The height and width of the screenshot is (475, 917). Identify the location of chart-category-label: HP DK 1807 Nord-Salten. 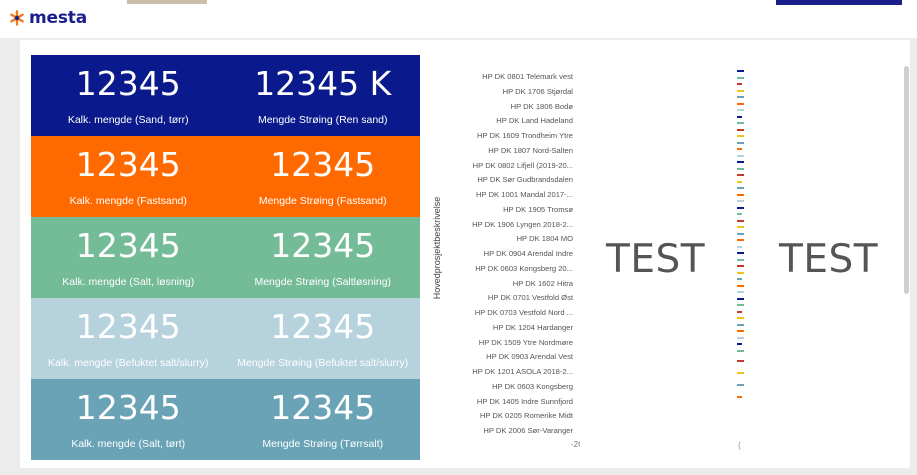
(530, 150).